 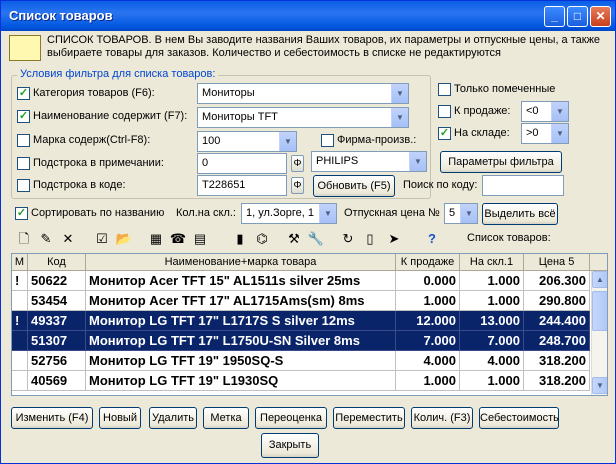 What do you see at coordinates (120, 418) in the screenshot?
I see `new-button: Новый` at bounding box center [120, 418].